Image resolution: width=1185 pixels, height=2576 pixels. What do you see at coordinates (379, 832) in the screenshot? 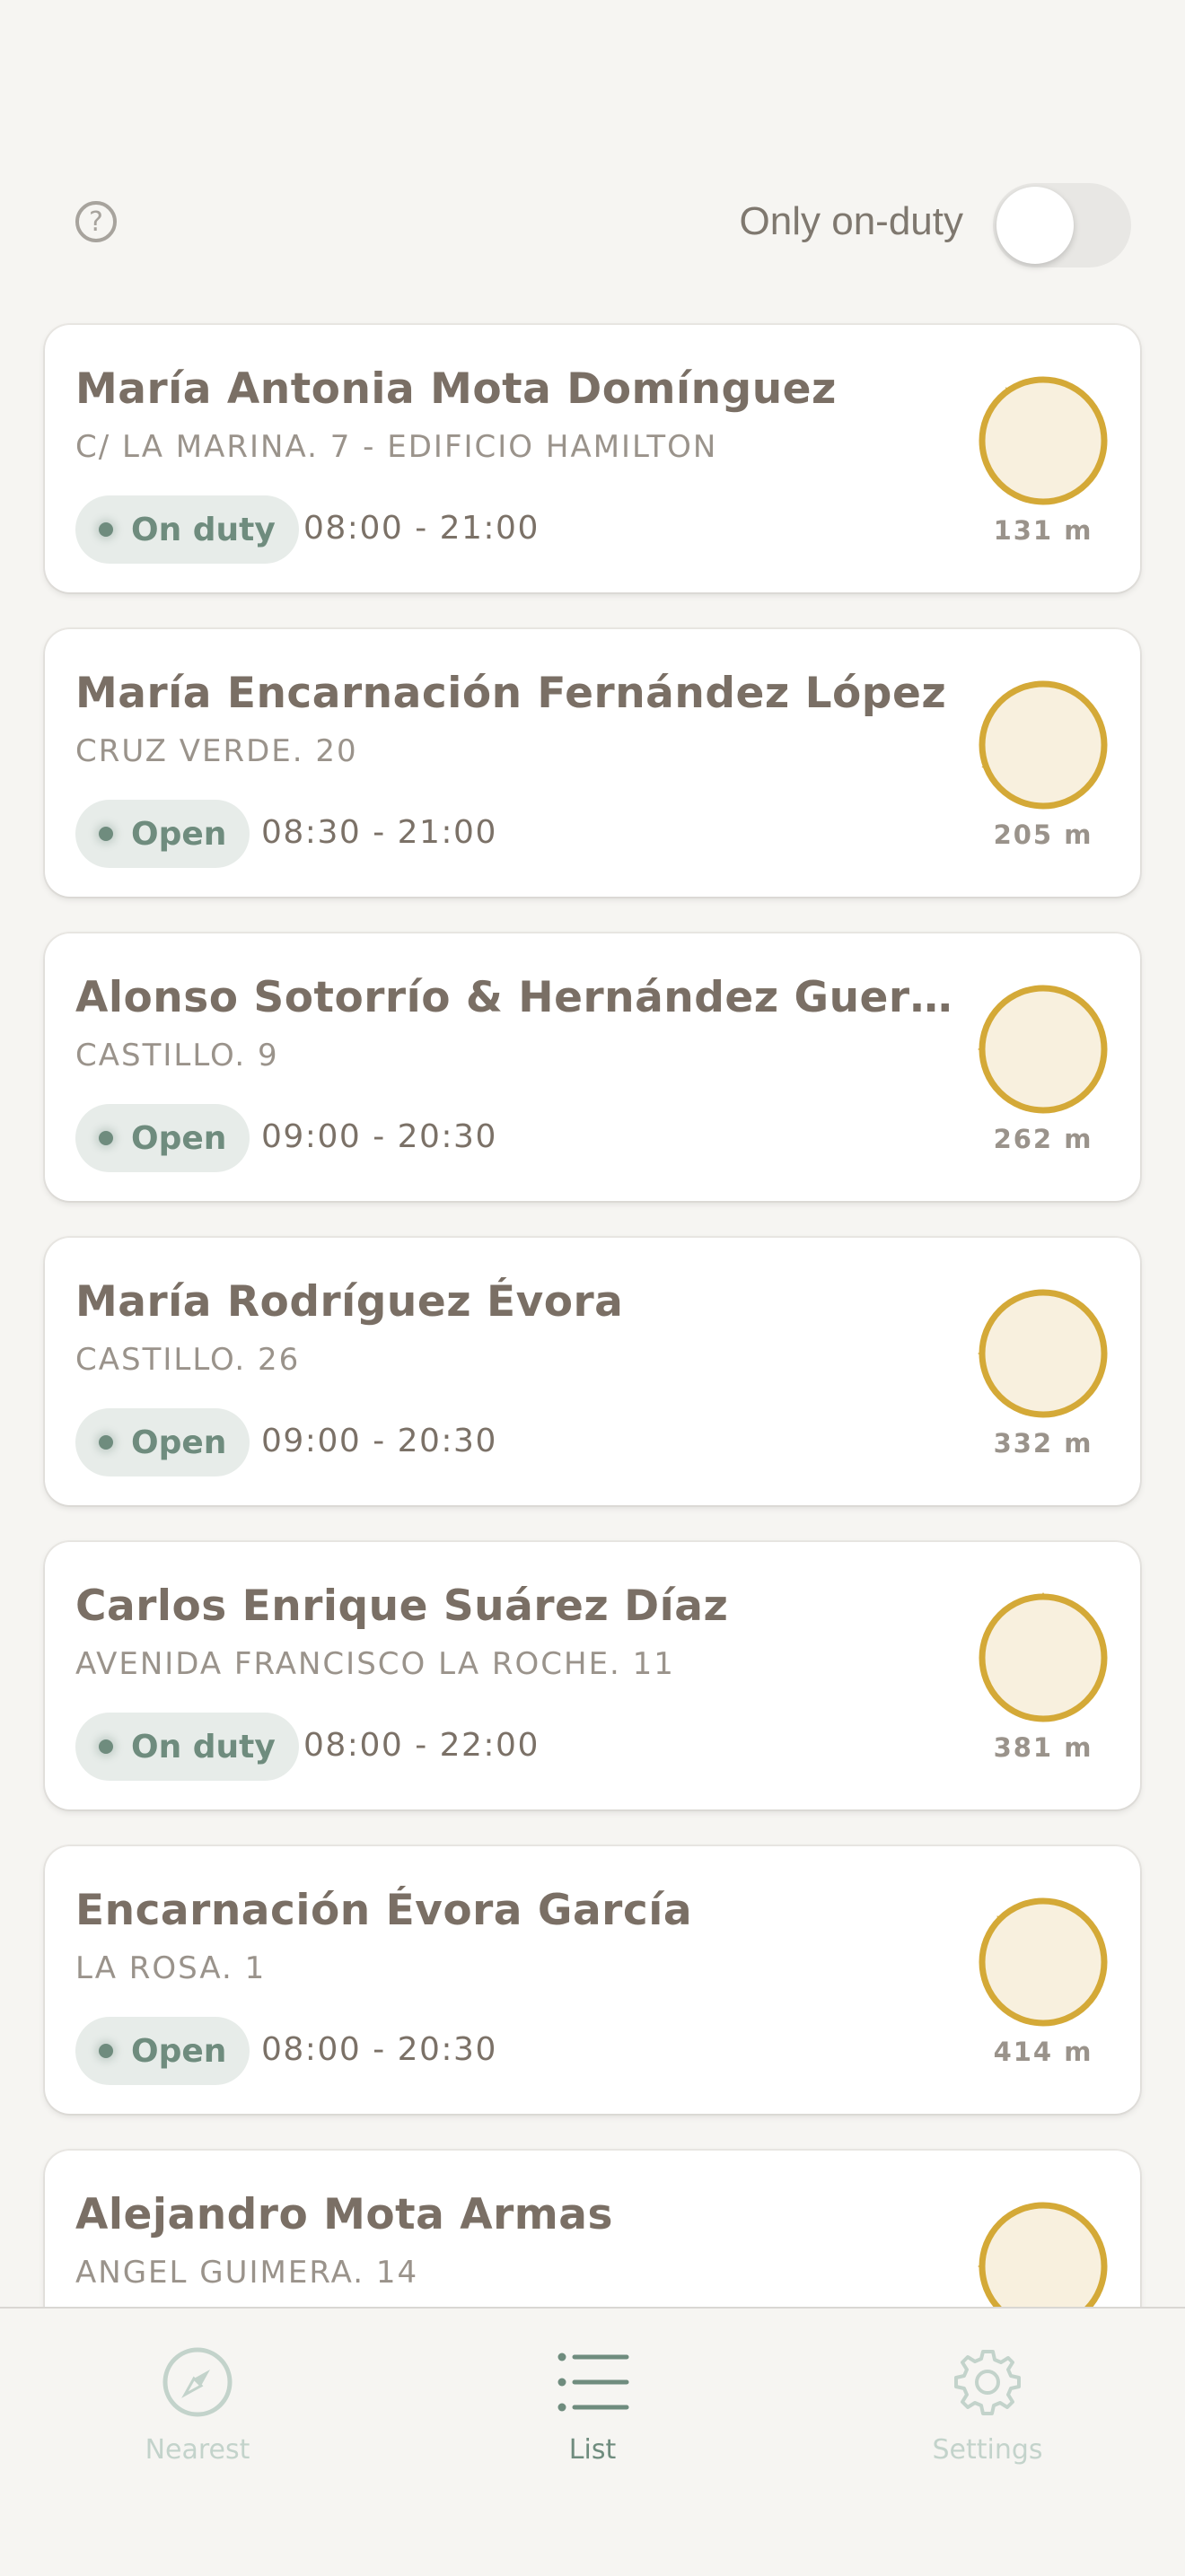
I see `opening-hours: 08:30 - 21:00` at bounding box center [379, 832].